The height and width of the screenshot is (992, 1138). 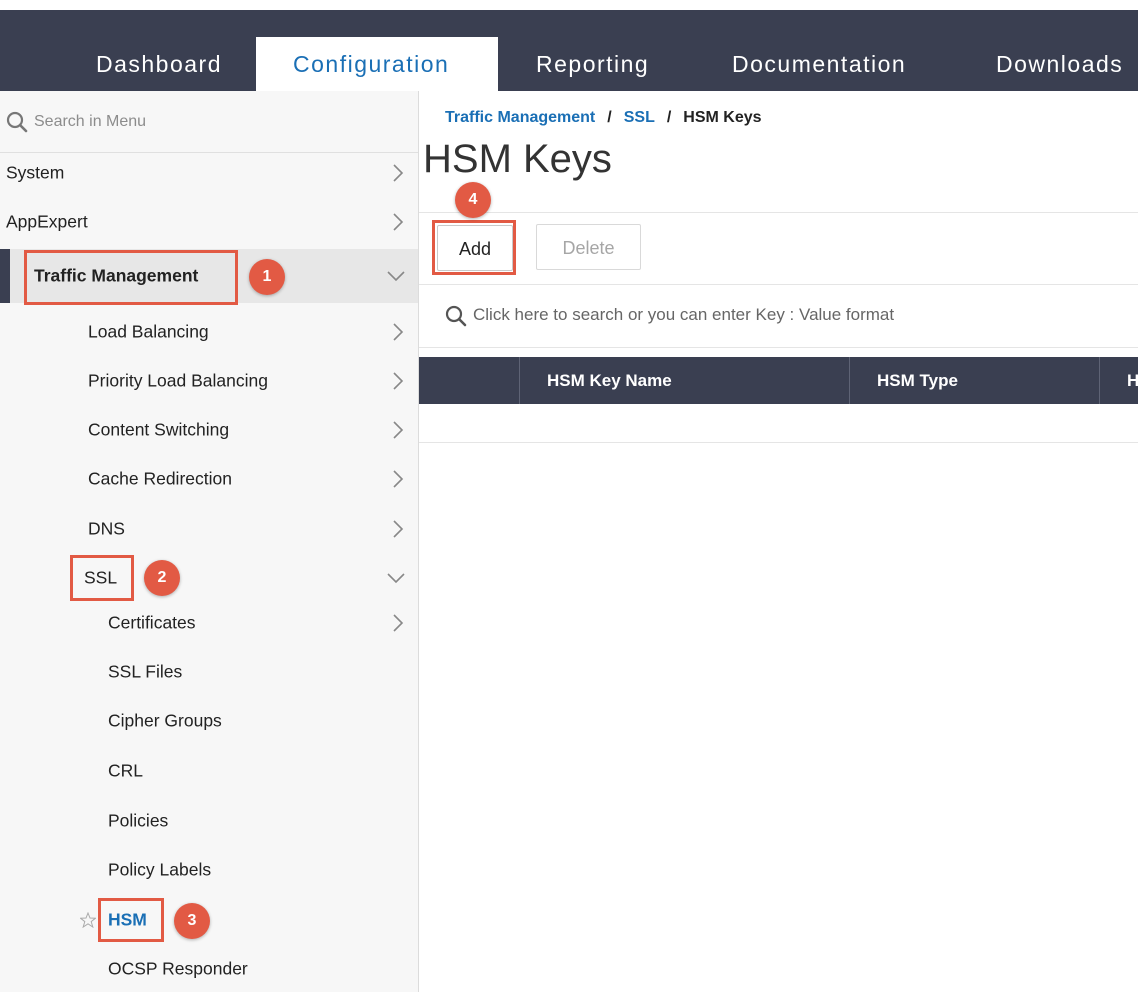 I want to click on table-header: HSM Key Name HSM Type H, so click(x=778, y=380).